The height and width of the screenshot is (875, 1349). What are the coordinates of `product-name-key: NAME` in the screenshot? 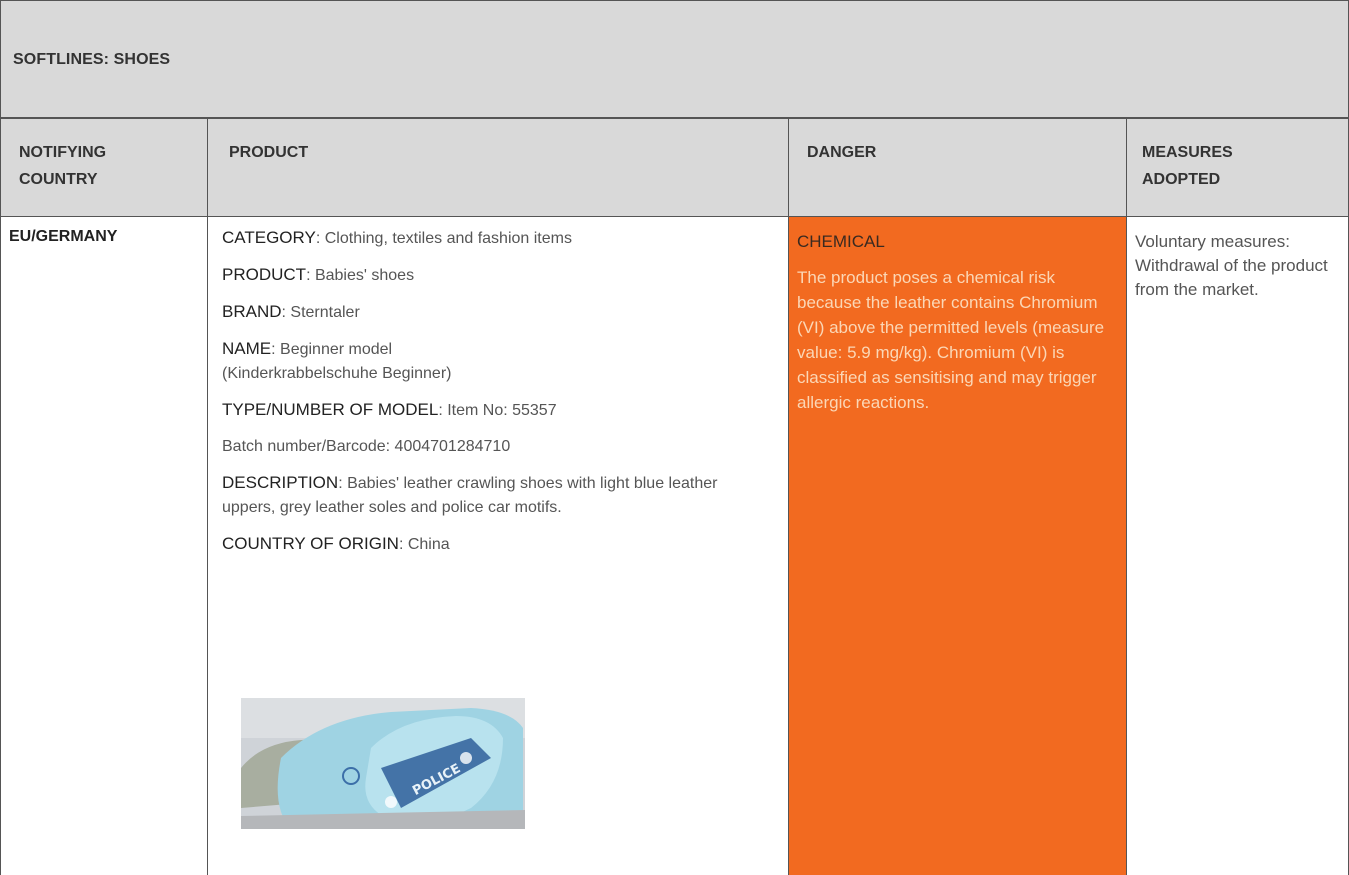 It's located at (247, 348).